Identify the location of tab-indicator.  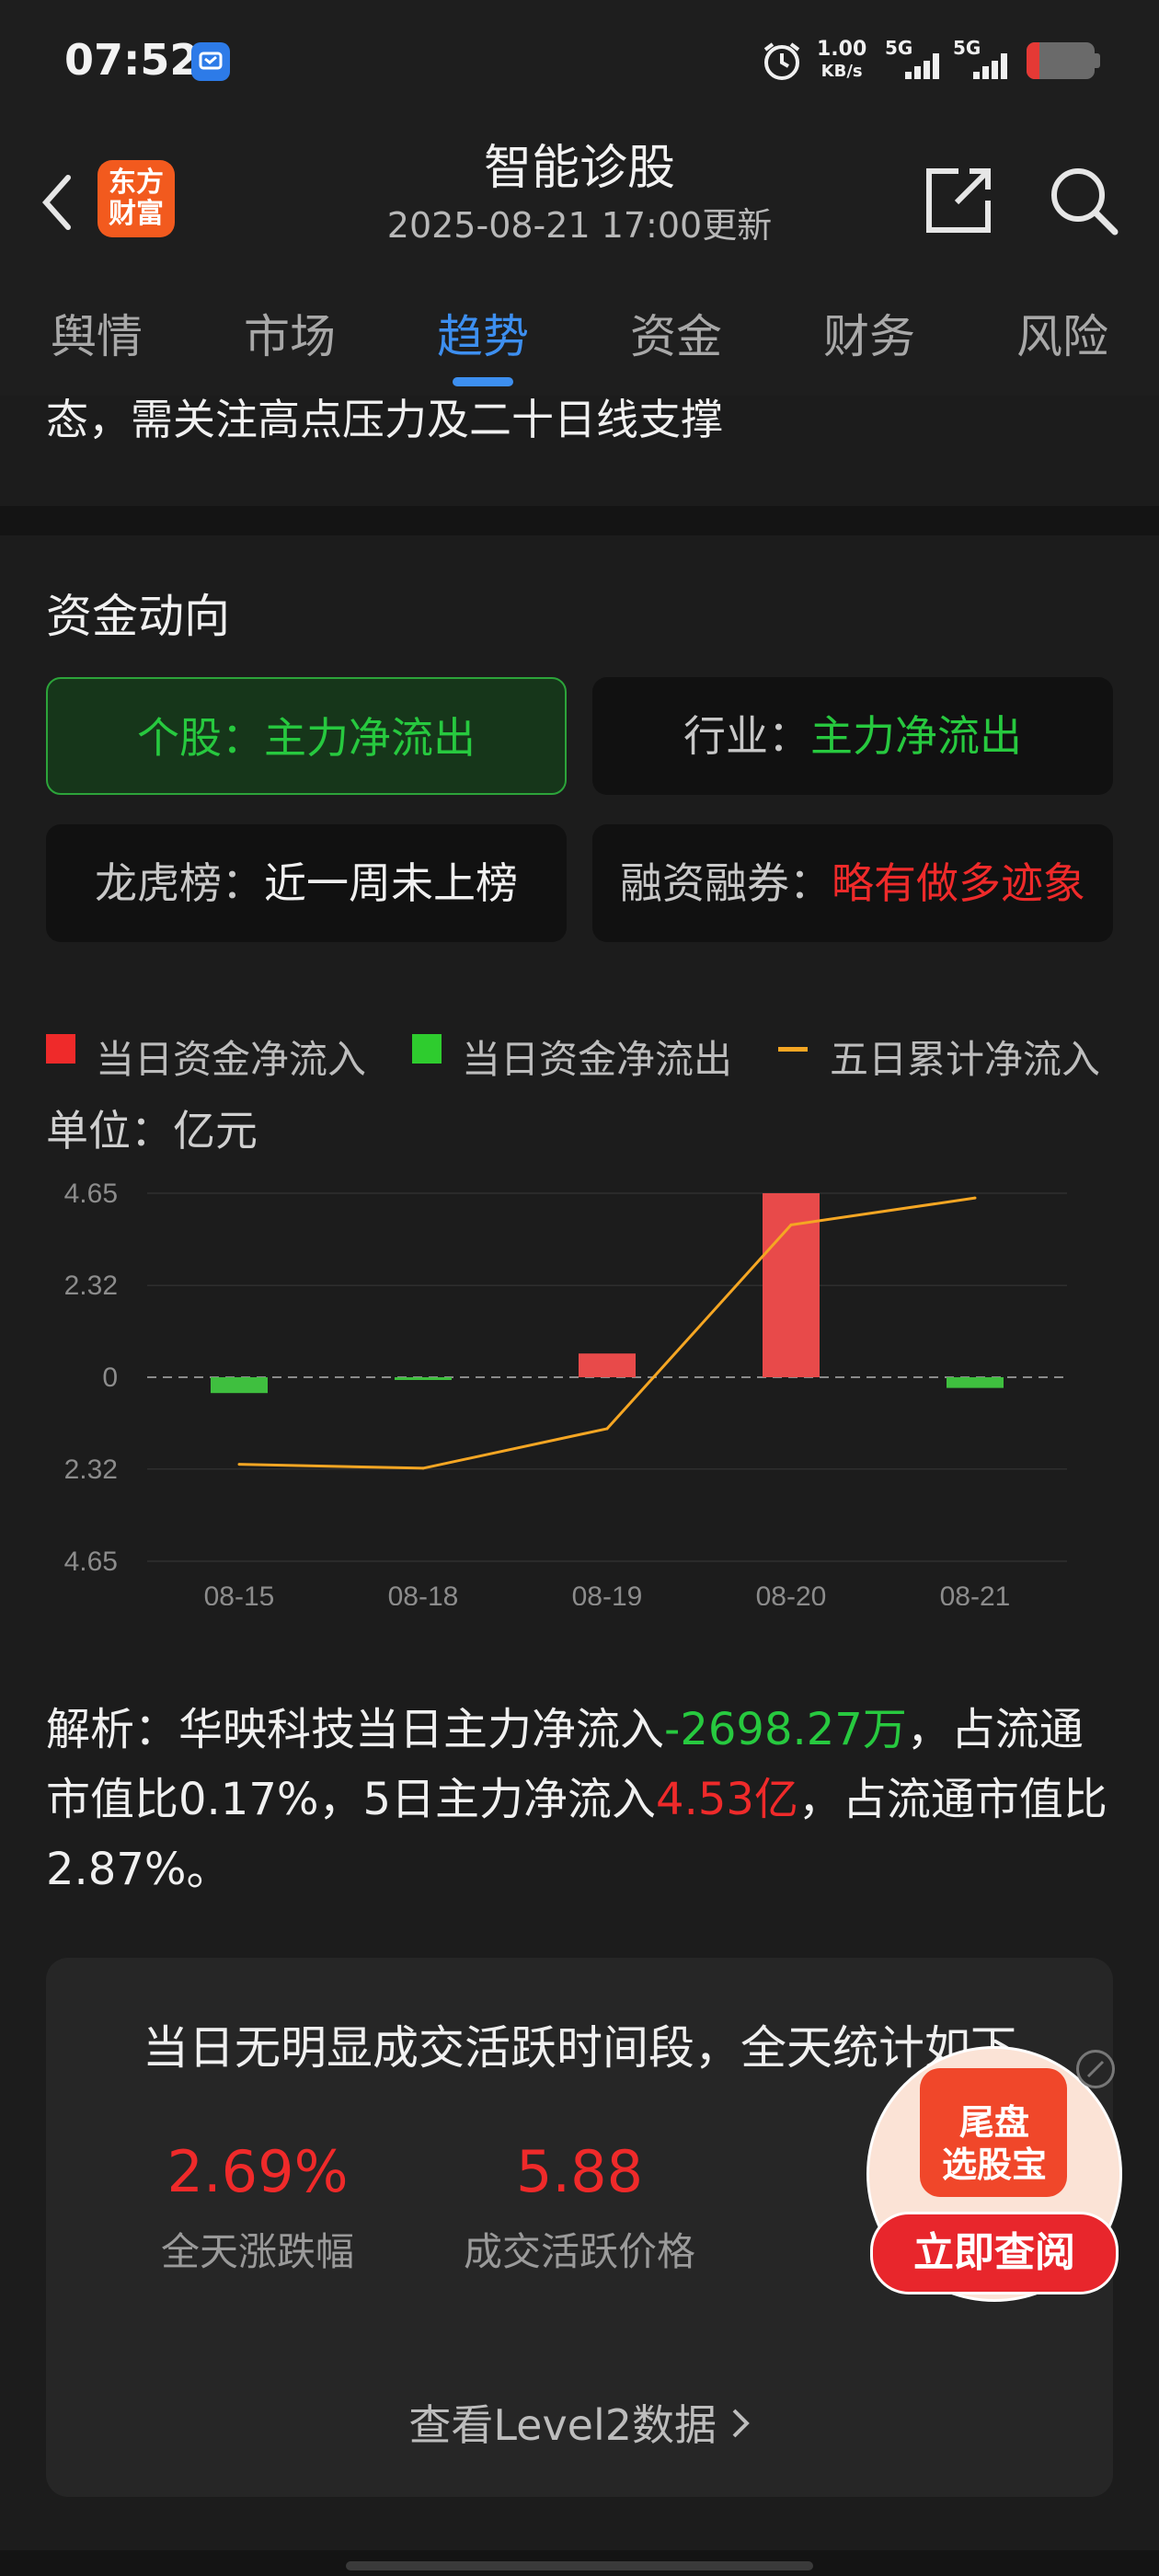
(483, 381).